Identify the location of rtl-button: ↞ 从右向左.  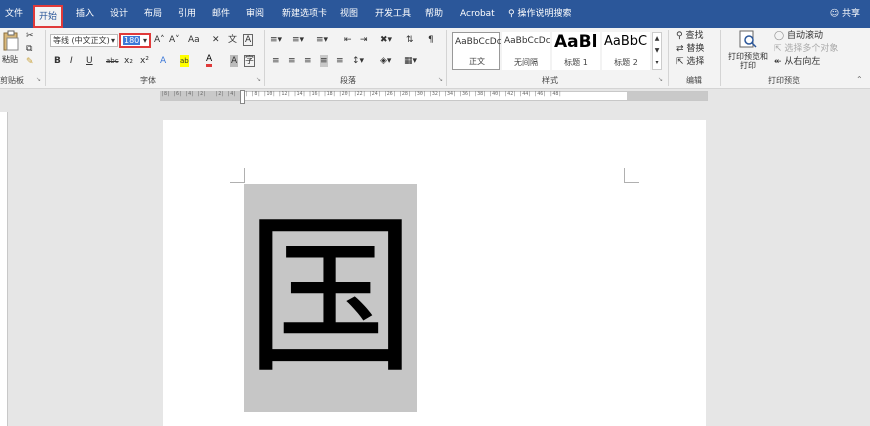
(797, 62).